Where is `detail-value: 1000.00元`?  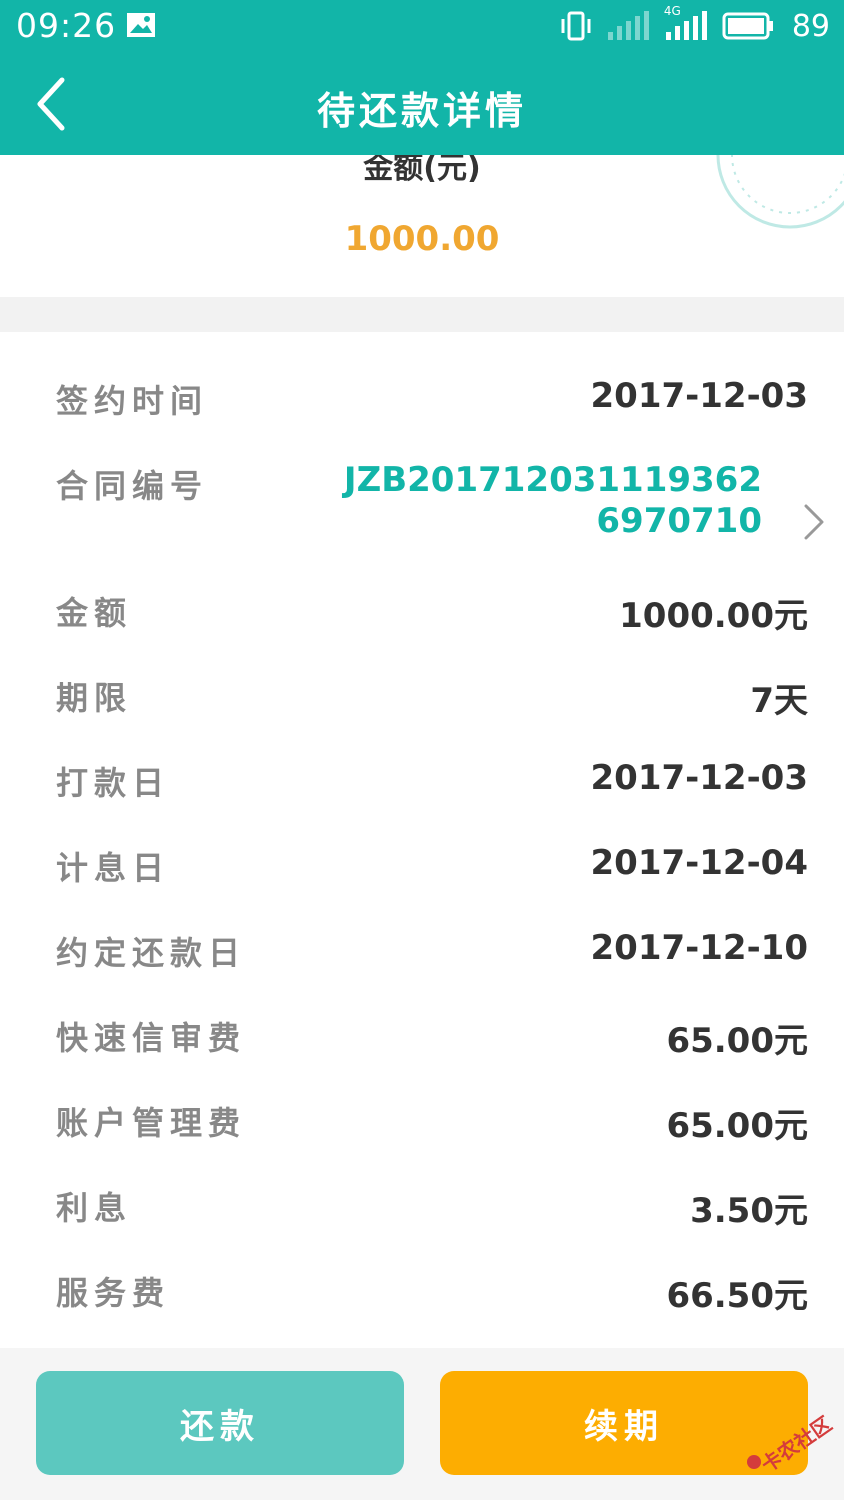 detail-value: 1000.00元 is located at coordinates (713, 616).